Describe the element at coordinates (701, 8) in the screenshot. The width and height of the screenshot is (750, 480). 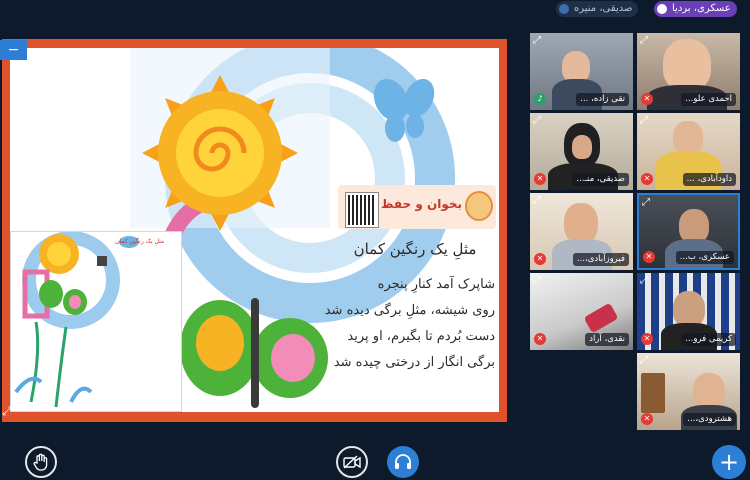
I see `speaker-name: عسکری، بردیا` at that location.